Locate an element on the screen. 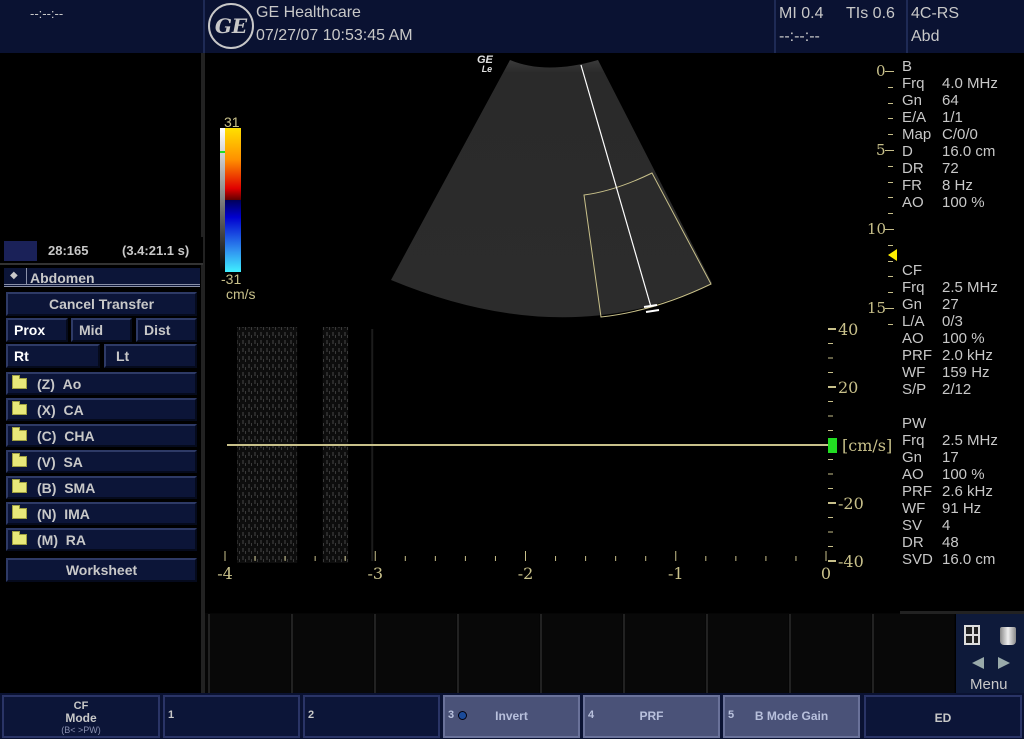  b-mode-gain-softkey: 5B Mode Gain is located at coordinates (791, 716).